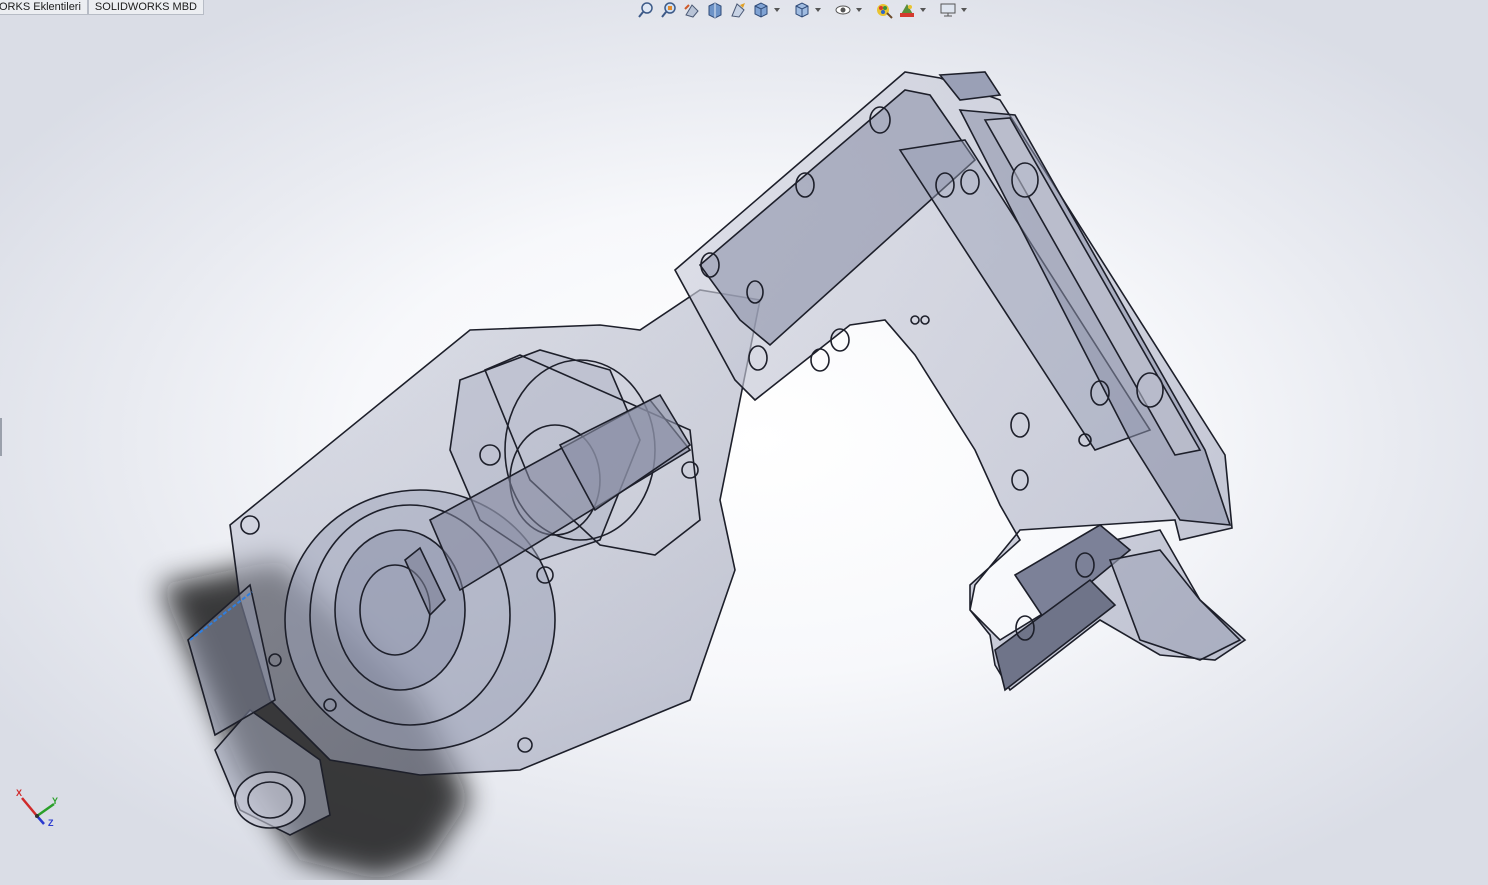 This screenshot has width=1488, height=885. Describe the element at coordinates (37, 808) in the screenshot. I see `reference-triad: X Y Z` at that location.